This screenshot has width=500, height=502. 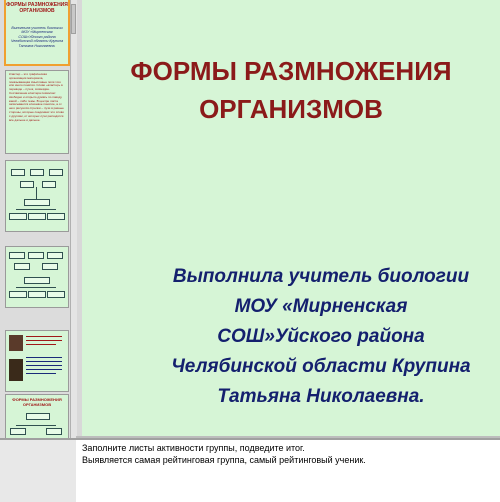 What do you see at coordinates (291, 71) in the screenshot?
I see `slide-title-line-1: ФОРМЫ РАЗМНОЖЕНИЯ` at bounding box center [291, 71].